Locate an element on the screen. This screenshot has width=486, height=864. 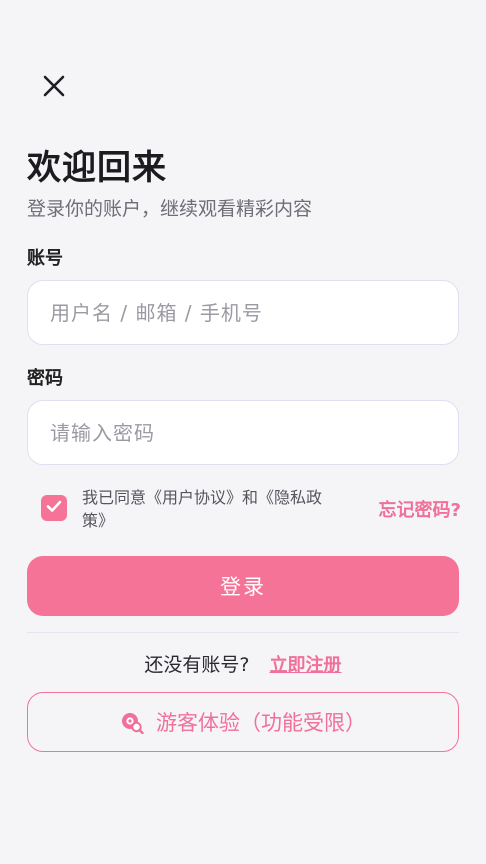
register-prompt: 还没有账号? is located at coordinates (197, 665).